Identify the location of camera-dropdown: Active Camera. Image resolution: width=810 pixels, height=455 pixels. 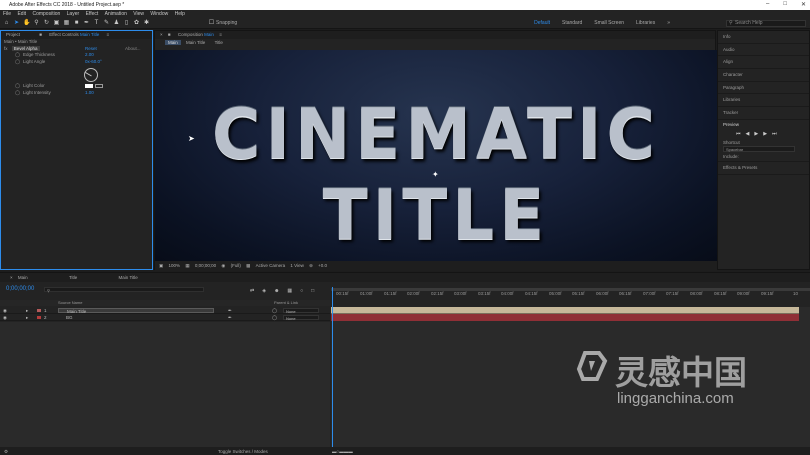
(271, 265).